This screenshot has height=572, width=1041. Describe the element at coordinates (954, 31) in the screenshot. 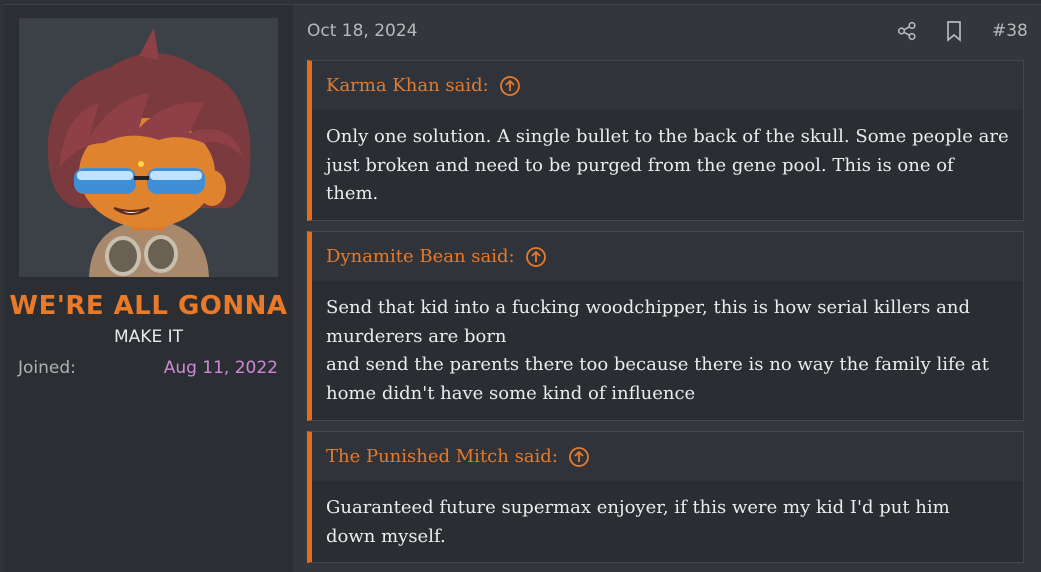

I see `bookmark-icon` at that location.